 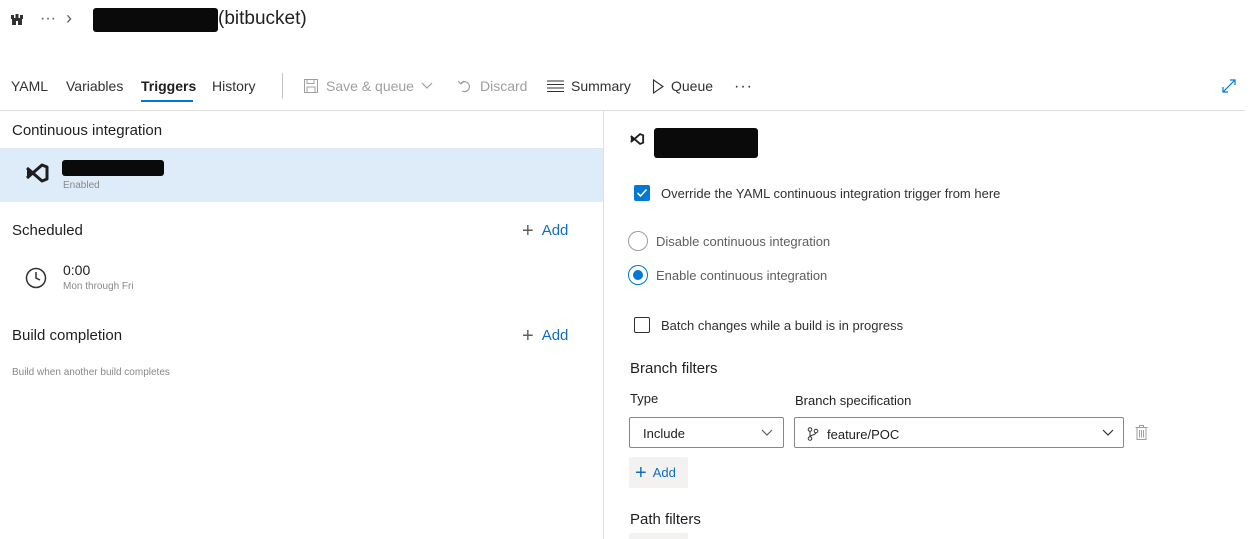 What do you see at coordinates (674, 368) in the screenshot?
I see `branch-filters-title: Branch filters` at bounding box center [674, 368].